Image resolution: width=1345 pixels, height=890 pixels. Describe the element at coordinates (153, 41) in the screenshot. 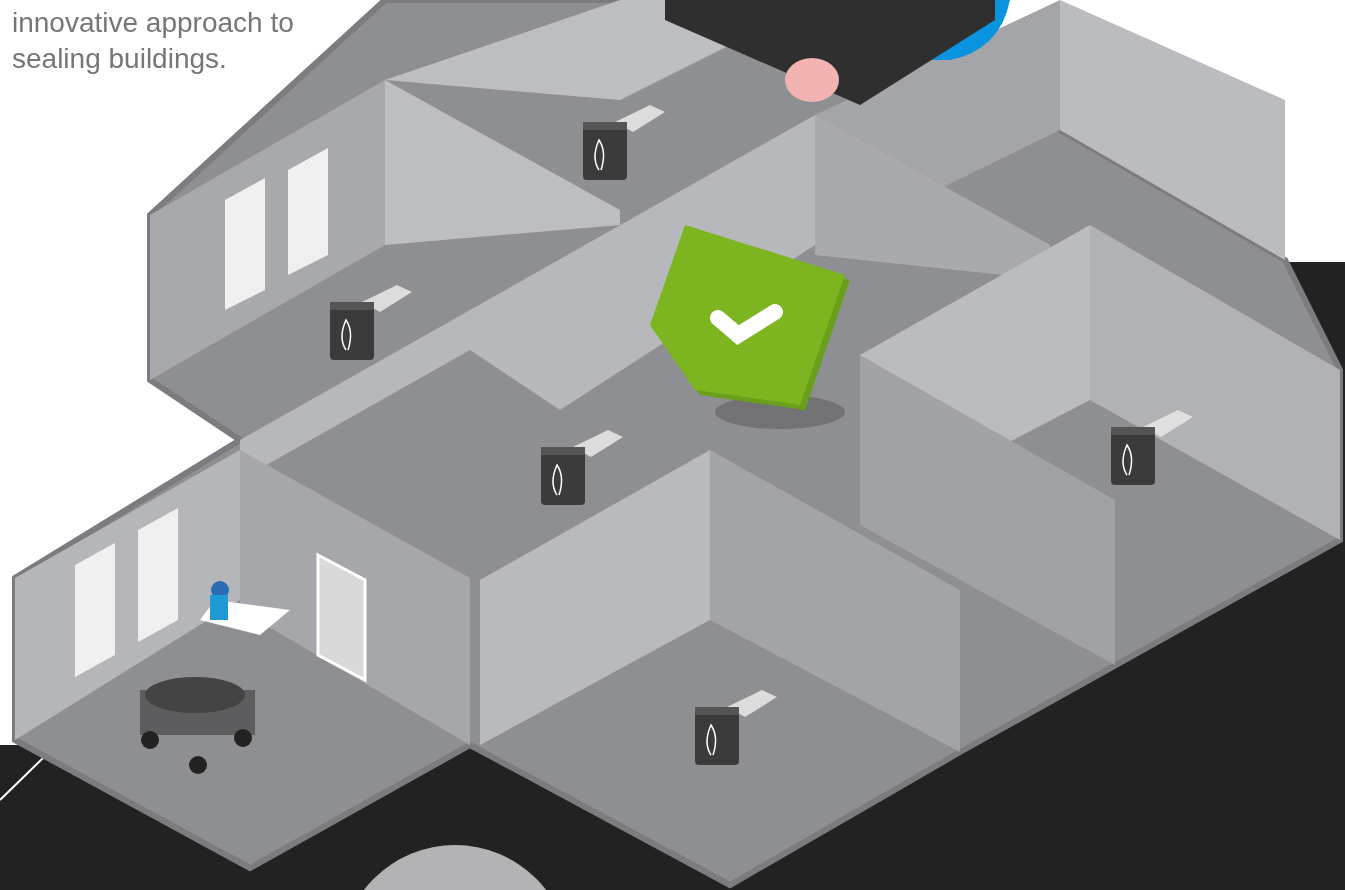

I see `intro-text: innovative approach to sealing buildings.` at that location.